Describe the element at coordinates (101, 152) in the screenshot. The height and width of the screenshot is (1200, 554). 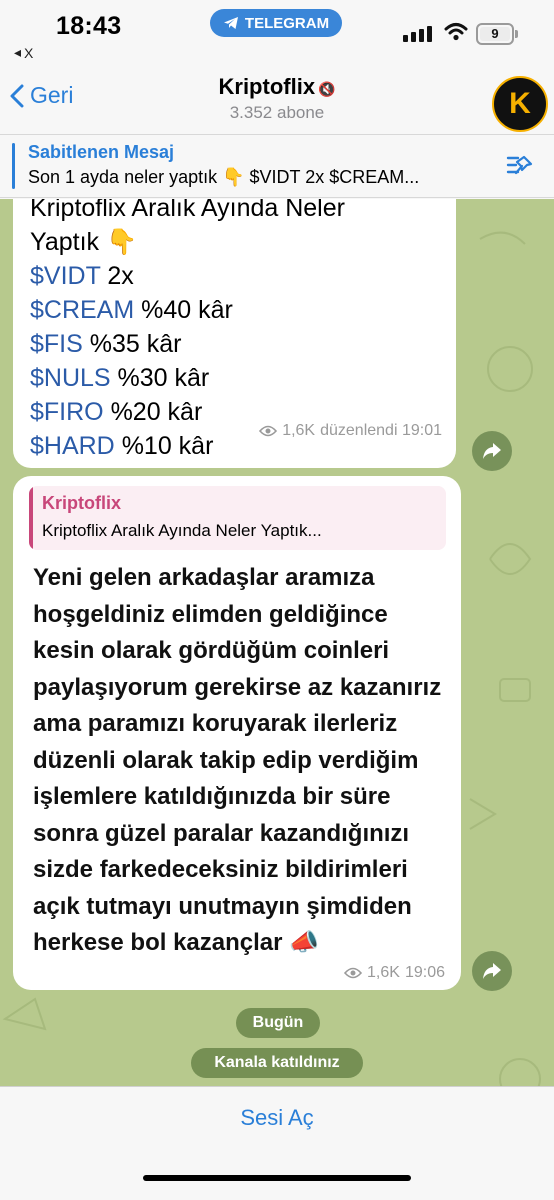
I see `pinned-title: Sabitlenen Mesaj` at that location.